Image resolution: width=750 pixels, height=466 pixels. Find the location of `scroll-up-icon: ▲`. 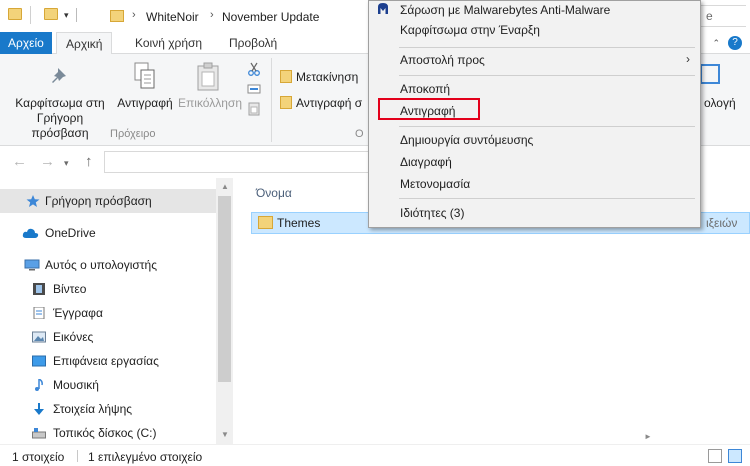

scroll-up-icon: ▲ is located at coordinates (225, 186).